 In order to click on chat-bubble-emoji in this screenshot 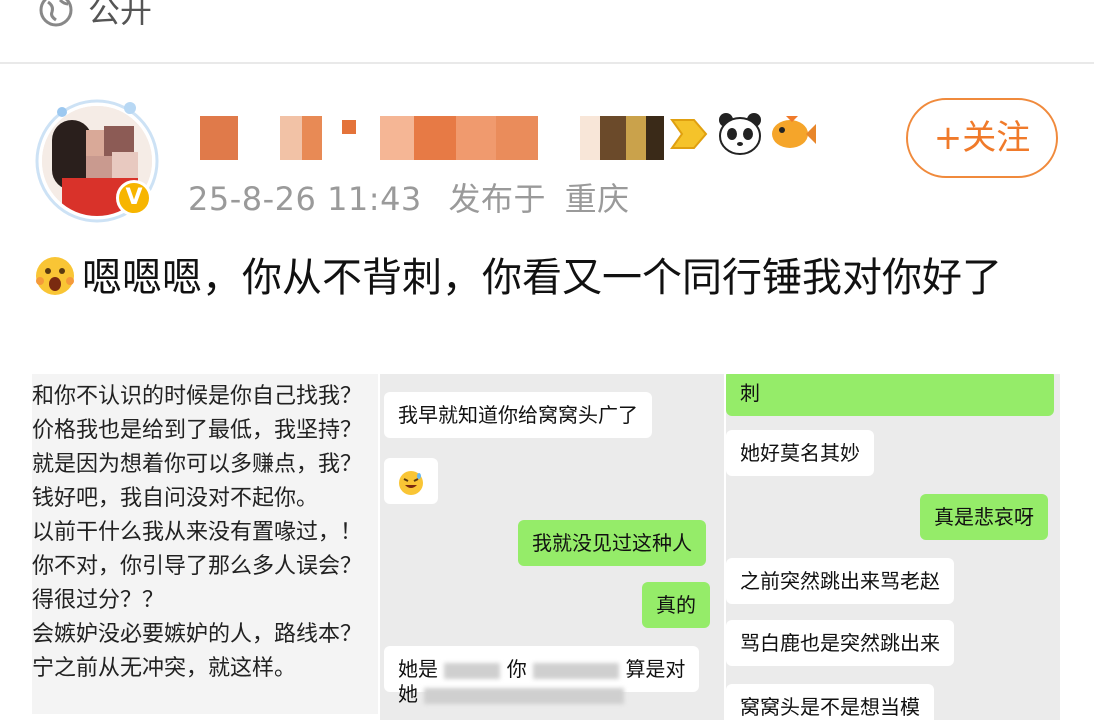, I will do `click(411, 481)`.